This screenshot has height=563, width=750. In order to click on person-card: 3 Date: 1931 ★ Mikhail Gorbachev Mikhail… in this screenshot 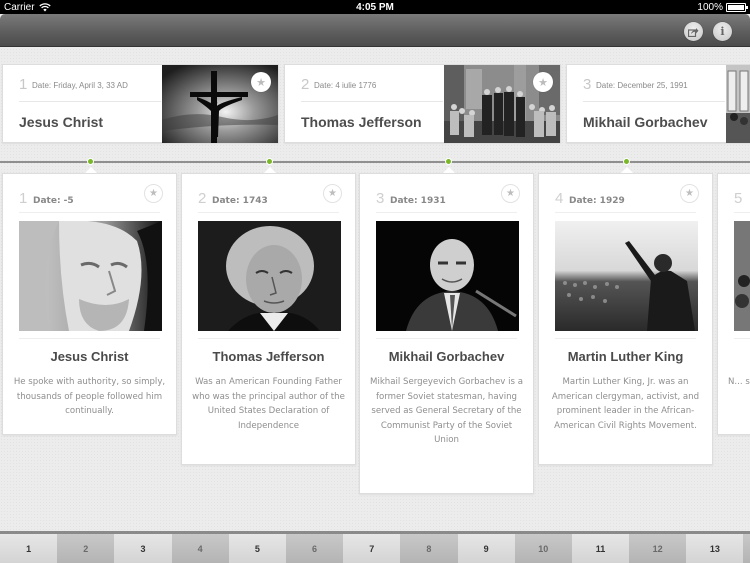, I will do `click(446, 333)`.